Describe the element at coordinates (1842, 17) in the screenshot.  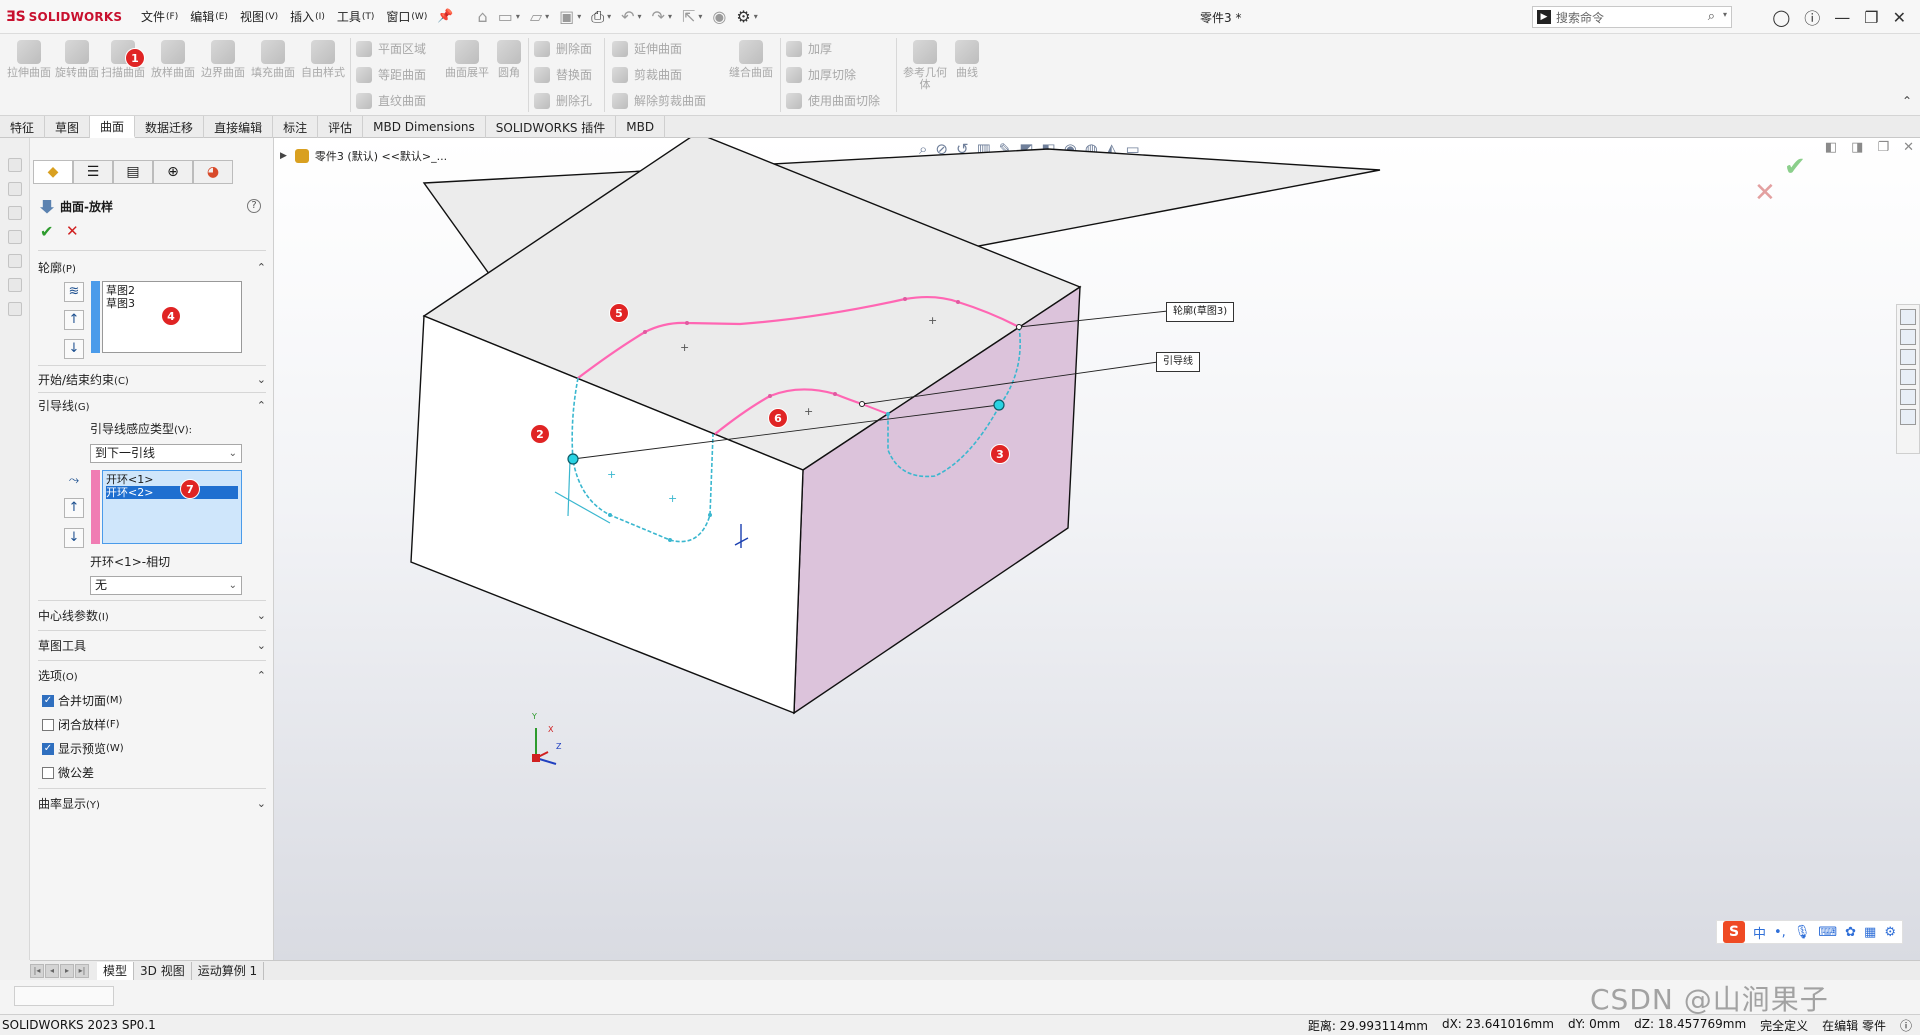
I see `minimize-button: —` at that location.